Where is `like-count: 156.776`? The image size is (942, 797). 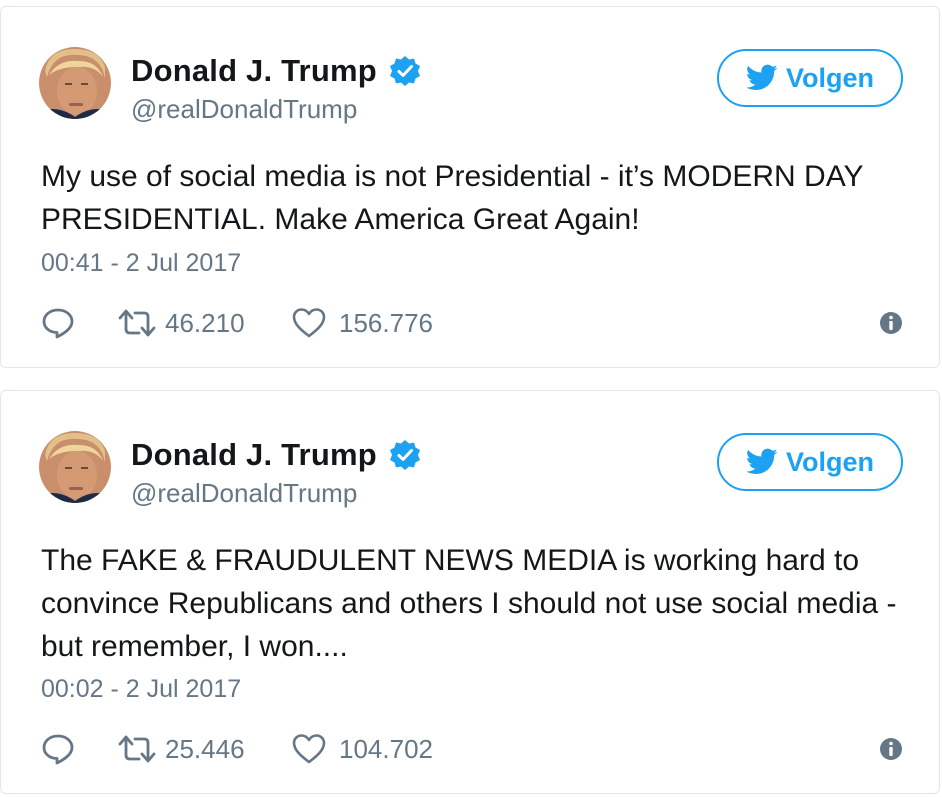 like-count: 156.776 is located at coordinates (386, 322).